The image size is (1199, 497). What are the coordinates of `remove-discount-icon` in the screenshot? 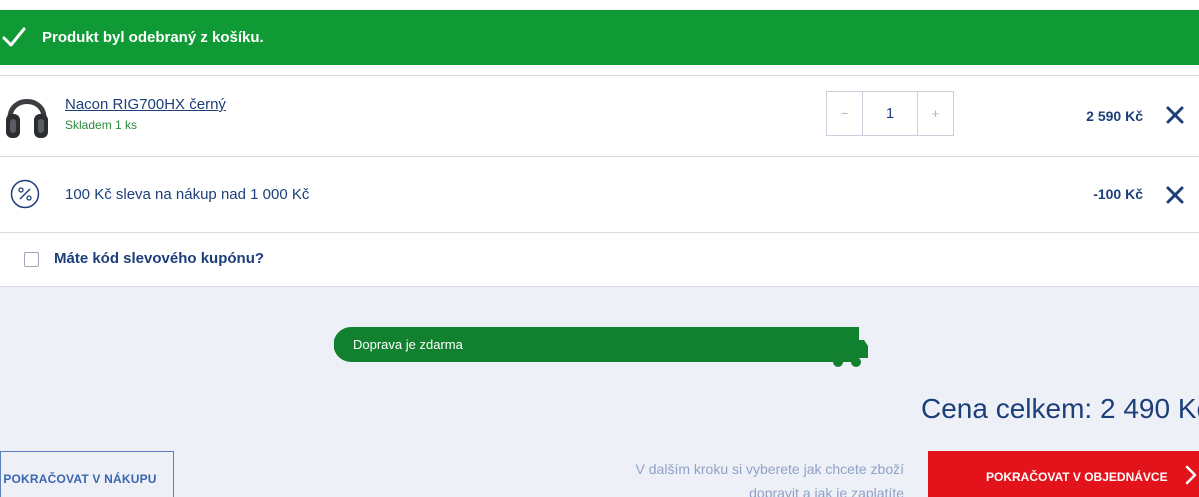 It's located at (1175, 195).